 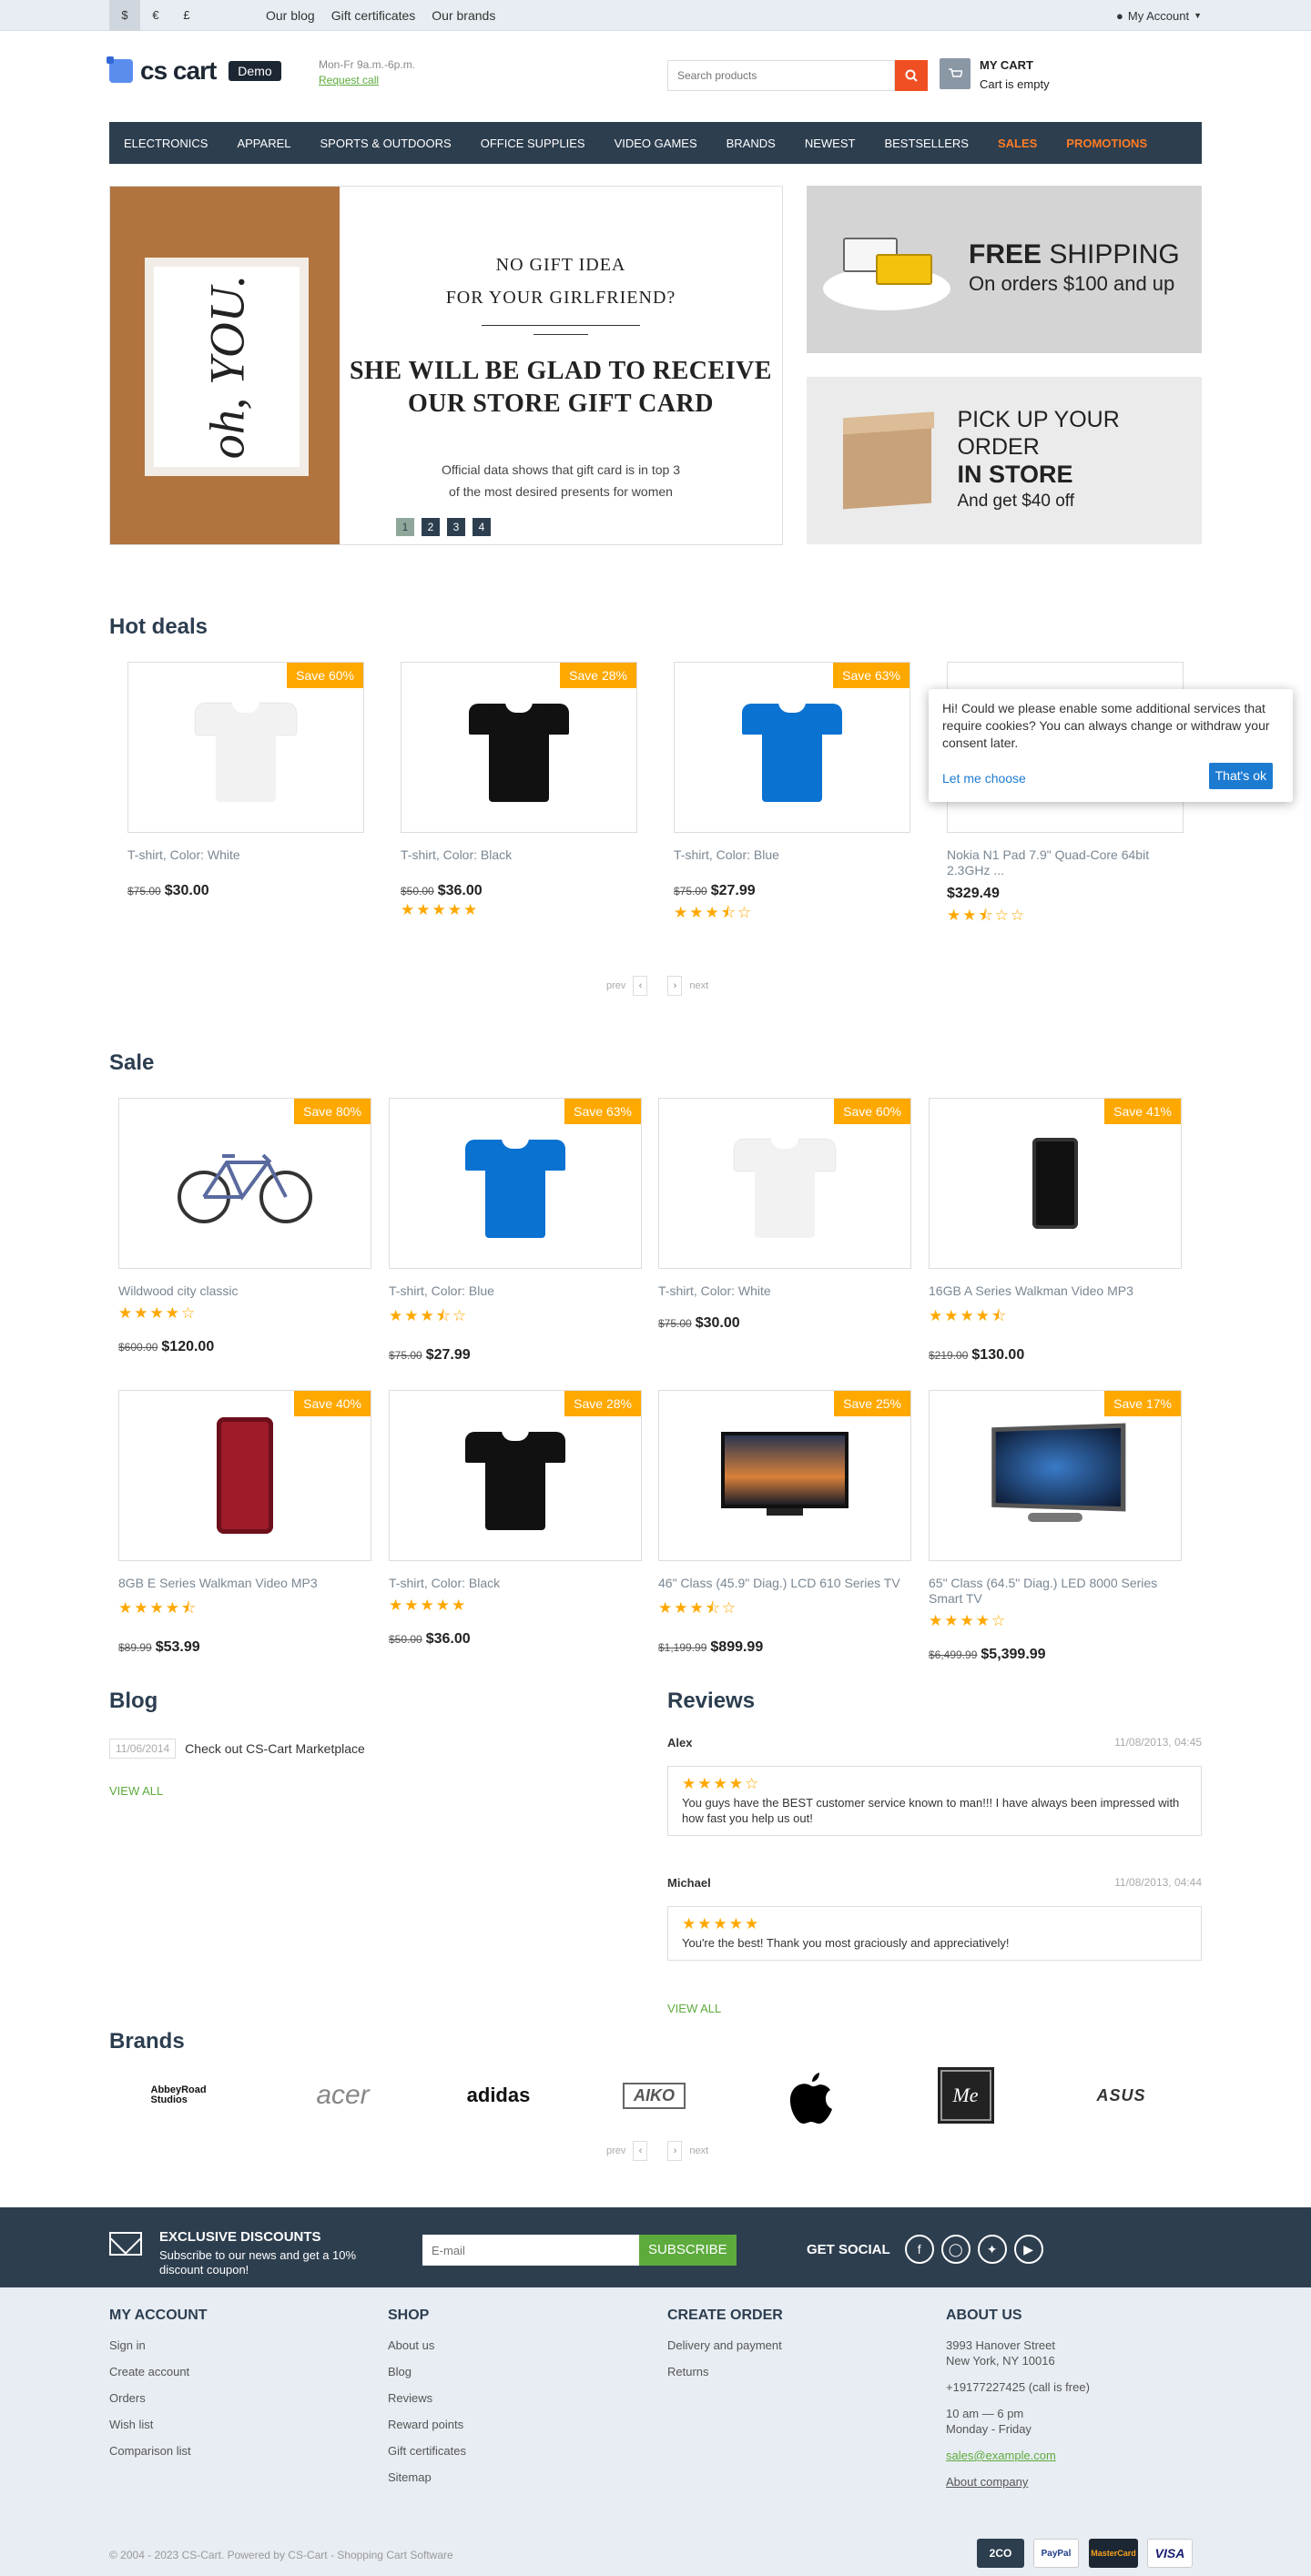 I want to click on thats-ok-button: That's ok, so click(x=1240, y=776).